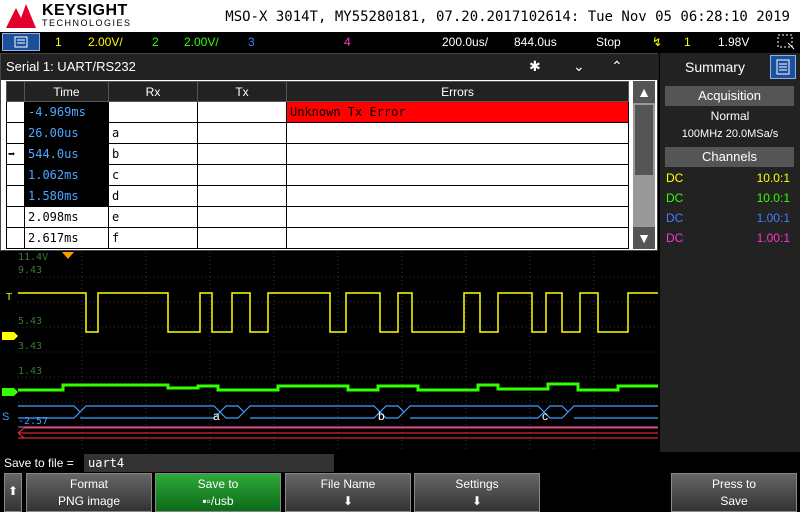 The width and height of the screenshot is (800, 512). What do you see at coordinates (89, 501) in the screenshot?
I see `format-value: PNG image` at bounding box center [89, 501].